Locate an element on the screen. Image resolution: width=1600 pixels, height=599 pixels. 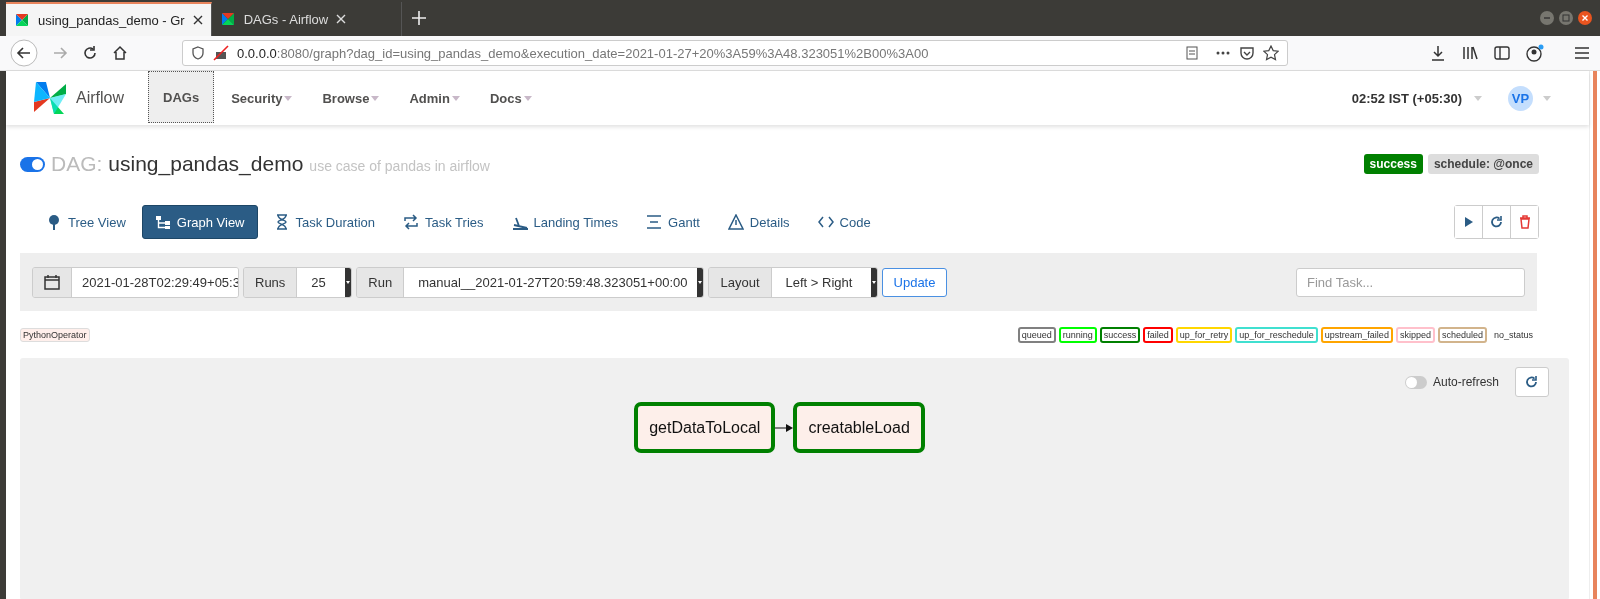
view-tab: Task Duration is located at coordinates (324, 222).